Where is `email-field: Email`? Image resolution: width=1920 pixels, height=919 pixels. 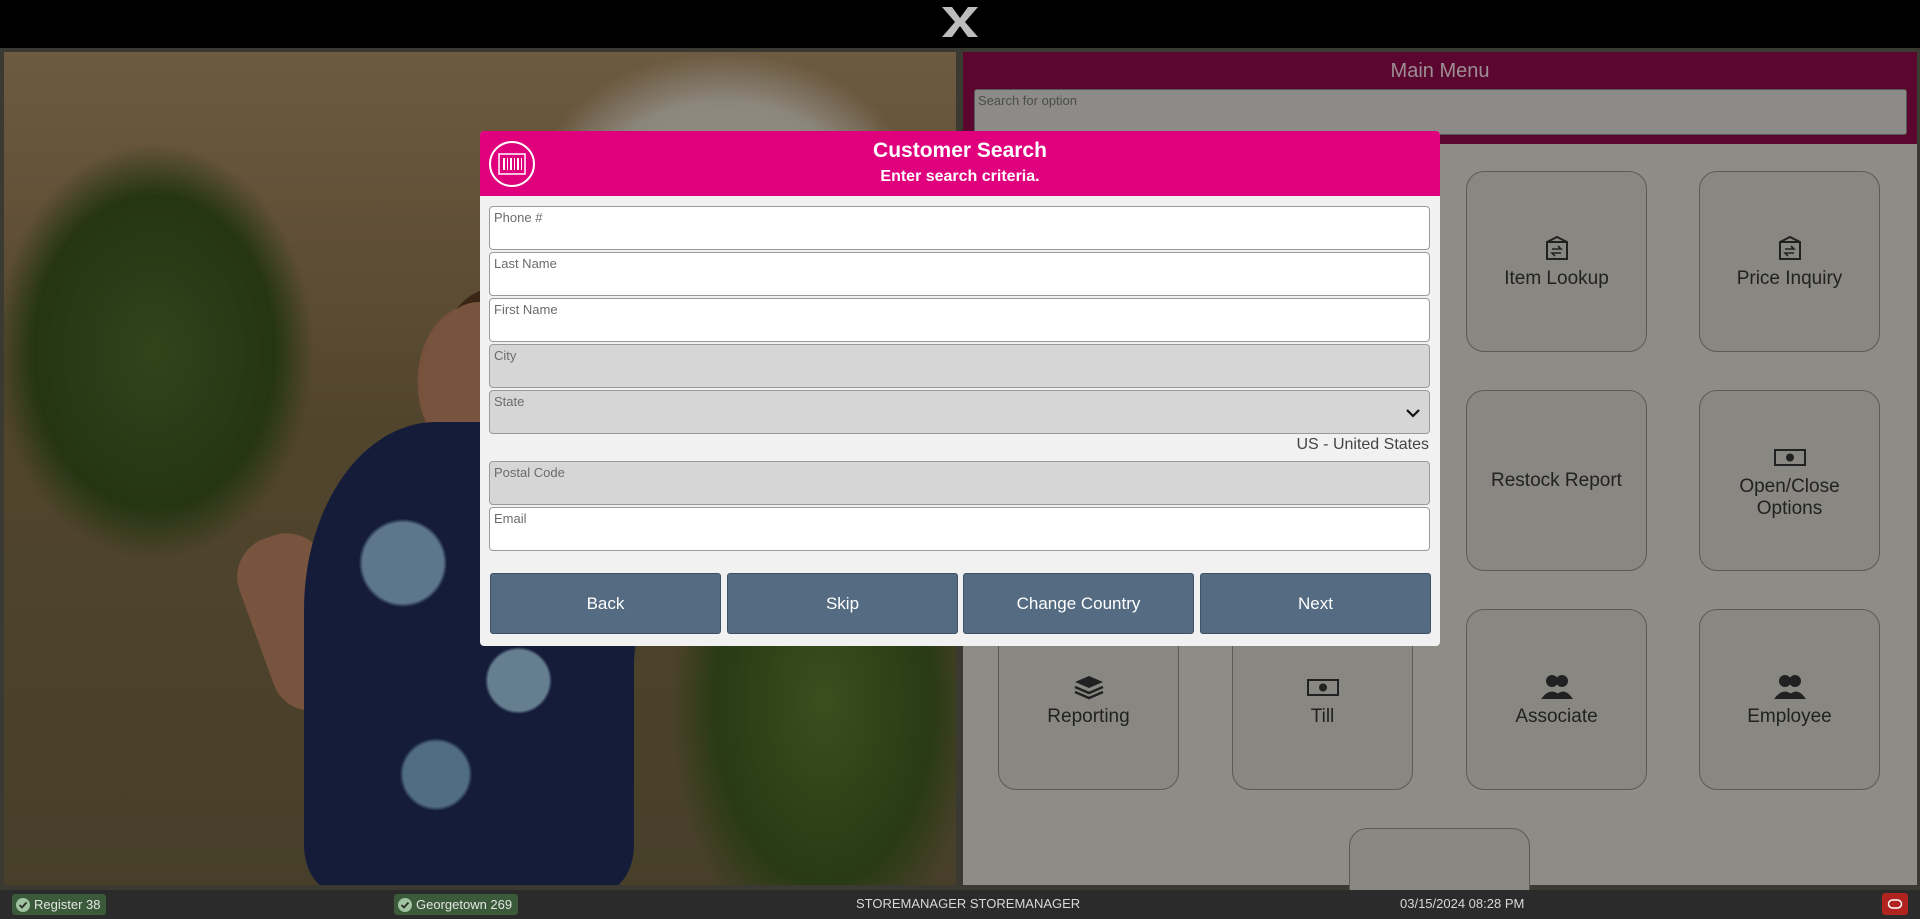 email-field: Email is located at coordinates (959, 529).